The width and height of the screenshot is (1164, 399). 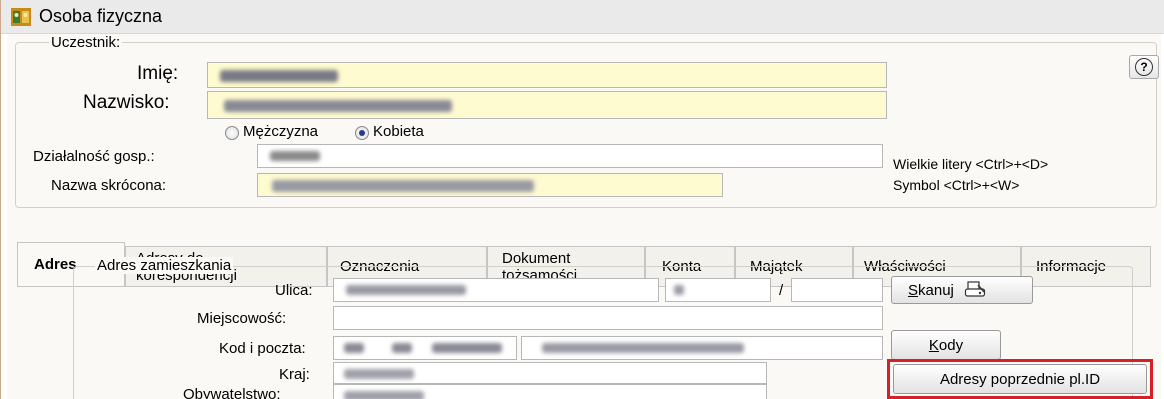 What do you see at coordinates (974, 289) in the screenshot?
I see `scanner-icon` at bounding box center [974, 289].